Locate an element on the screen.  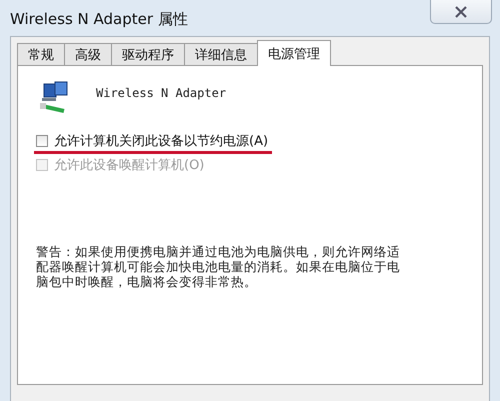
close-icon is located at coordinates (461, 12).